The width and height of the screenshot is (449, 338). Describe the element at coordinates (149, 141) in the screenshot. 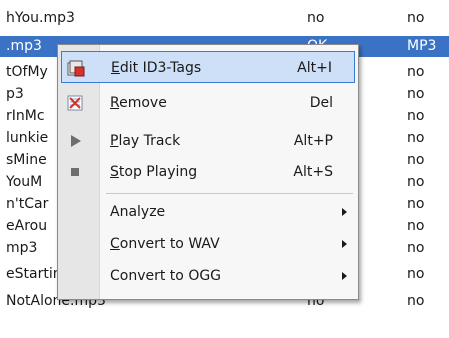

I see `menu-item-label: lay Track` at that location.